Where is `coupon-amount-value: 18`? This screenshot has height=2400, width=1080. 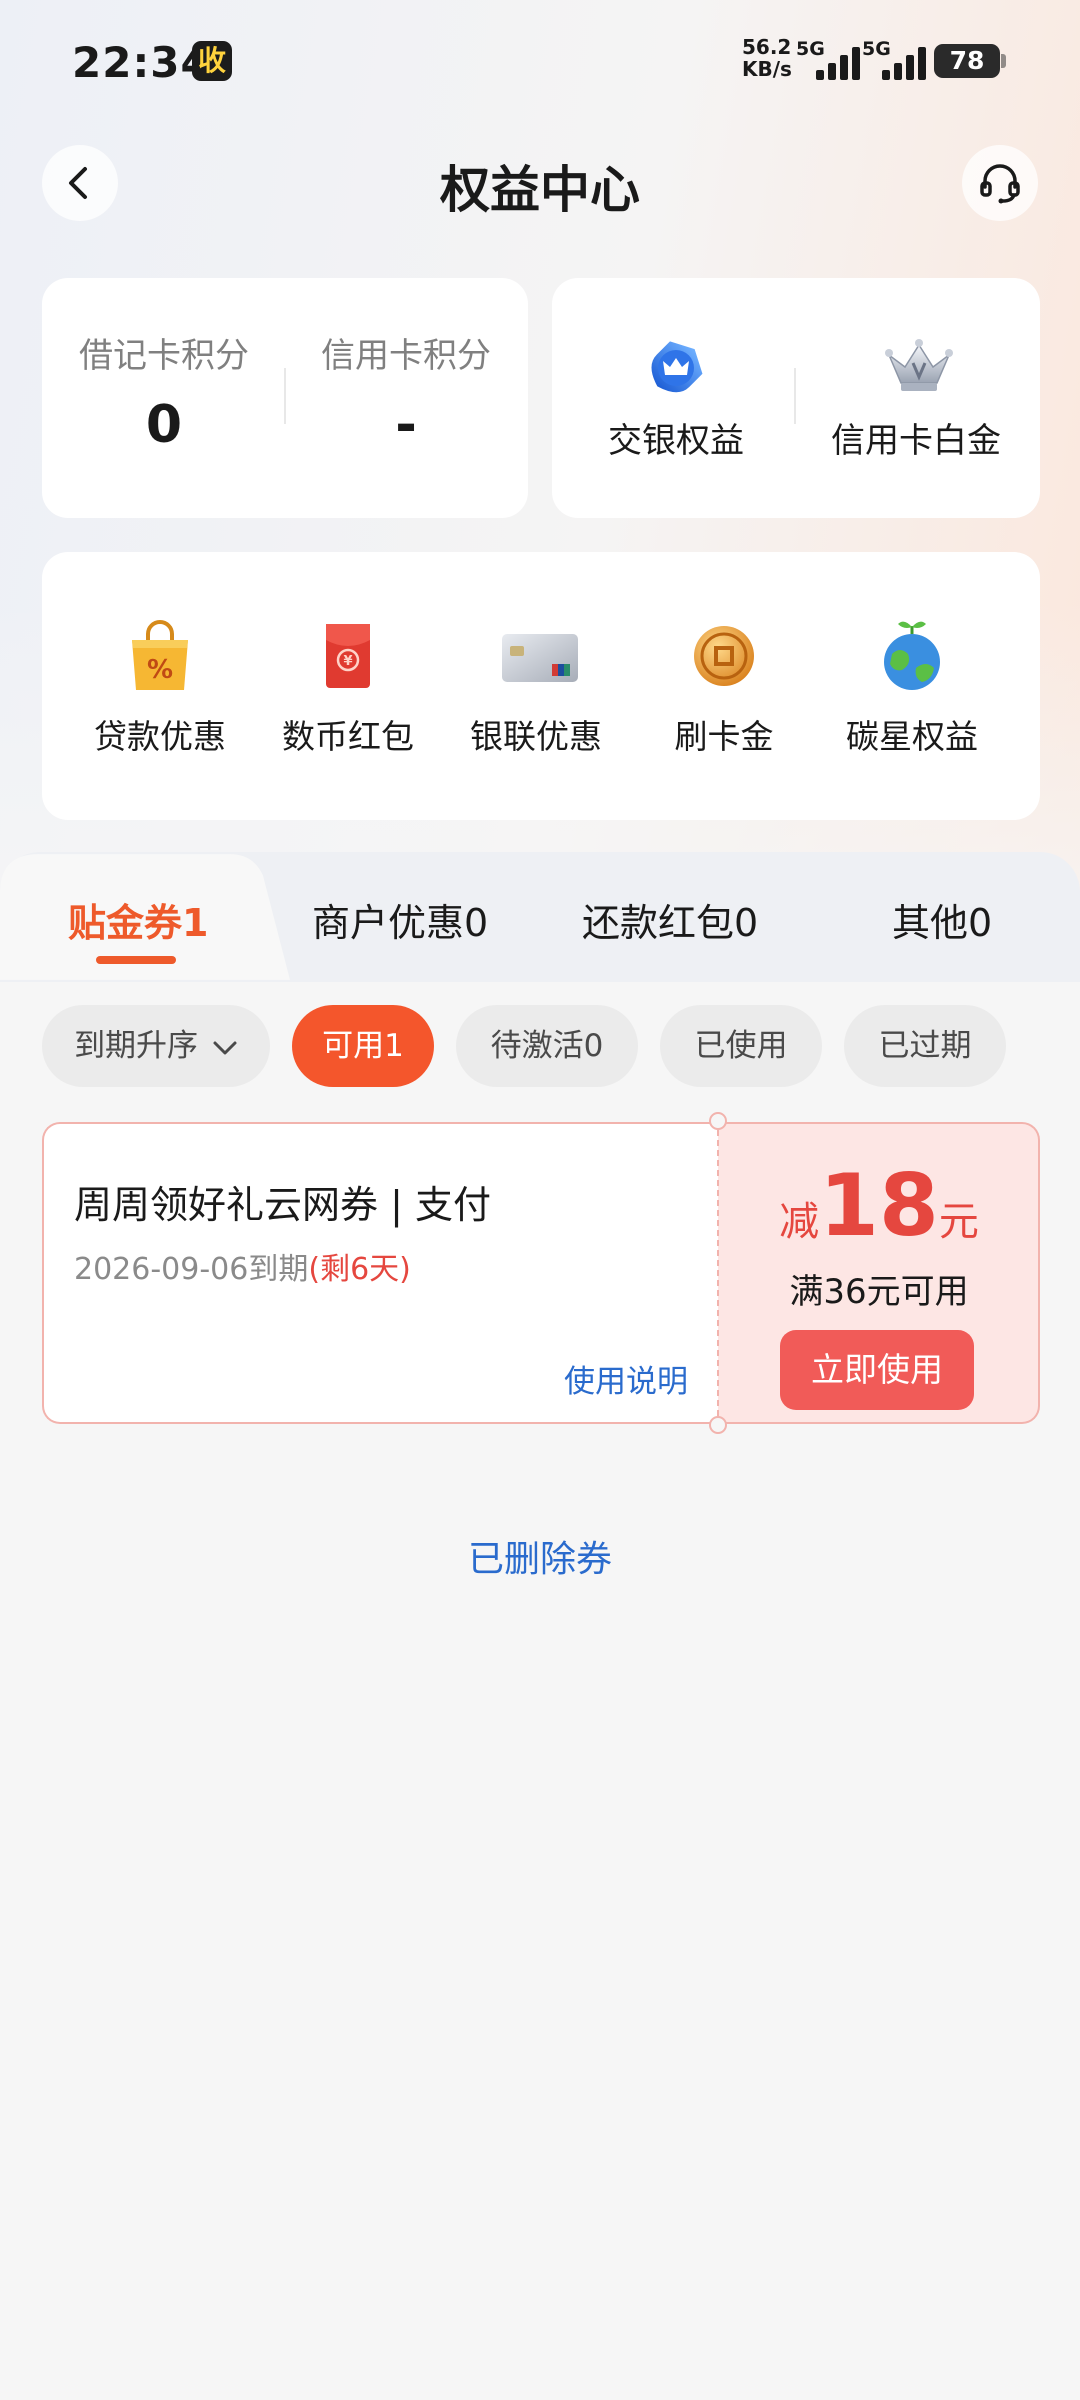 coupon-amount-value: 18 is located at coordinates (879, 1206).